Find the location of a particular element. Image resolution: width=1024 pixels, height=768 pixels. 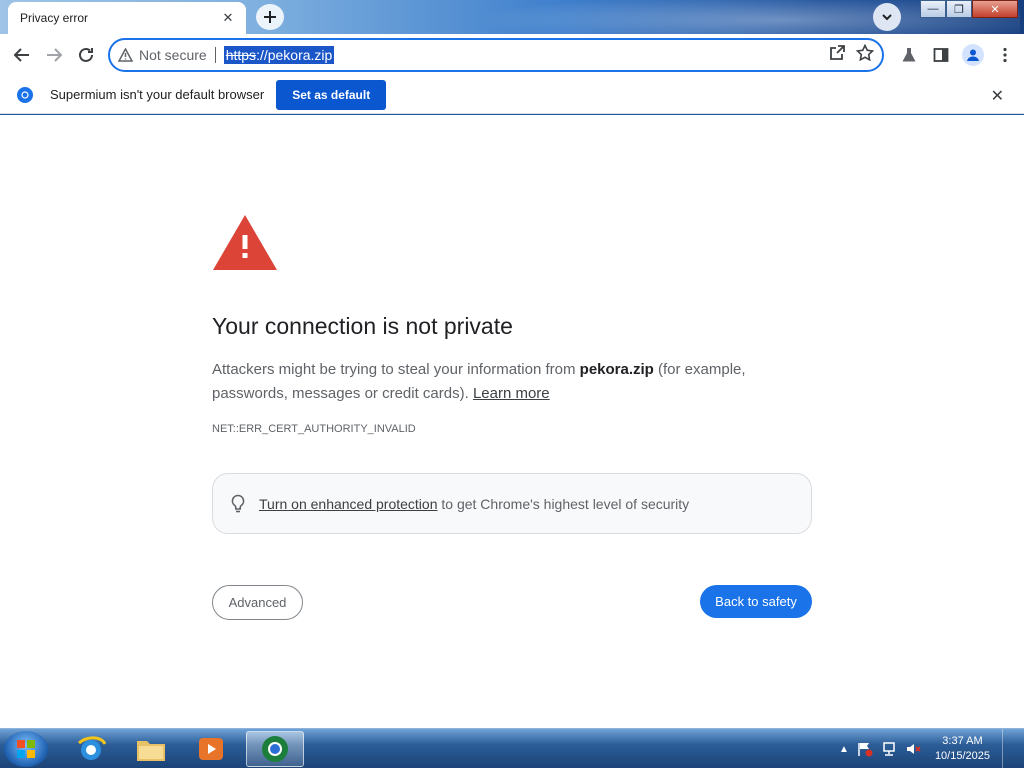

omnibox-actions is located at coordinates (852, 55).